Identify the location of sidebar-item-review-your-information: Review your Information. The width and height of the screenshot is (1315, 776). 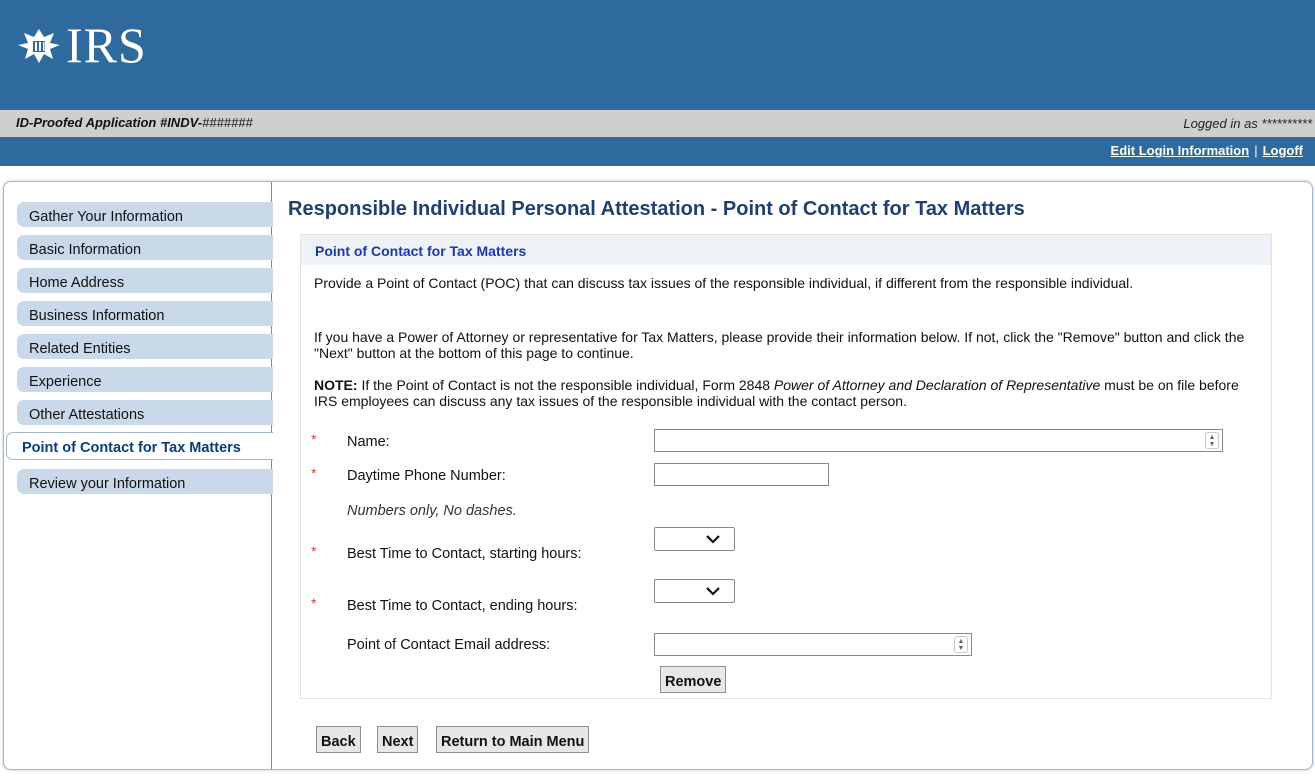
(145, 481).